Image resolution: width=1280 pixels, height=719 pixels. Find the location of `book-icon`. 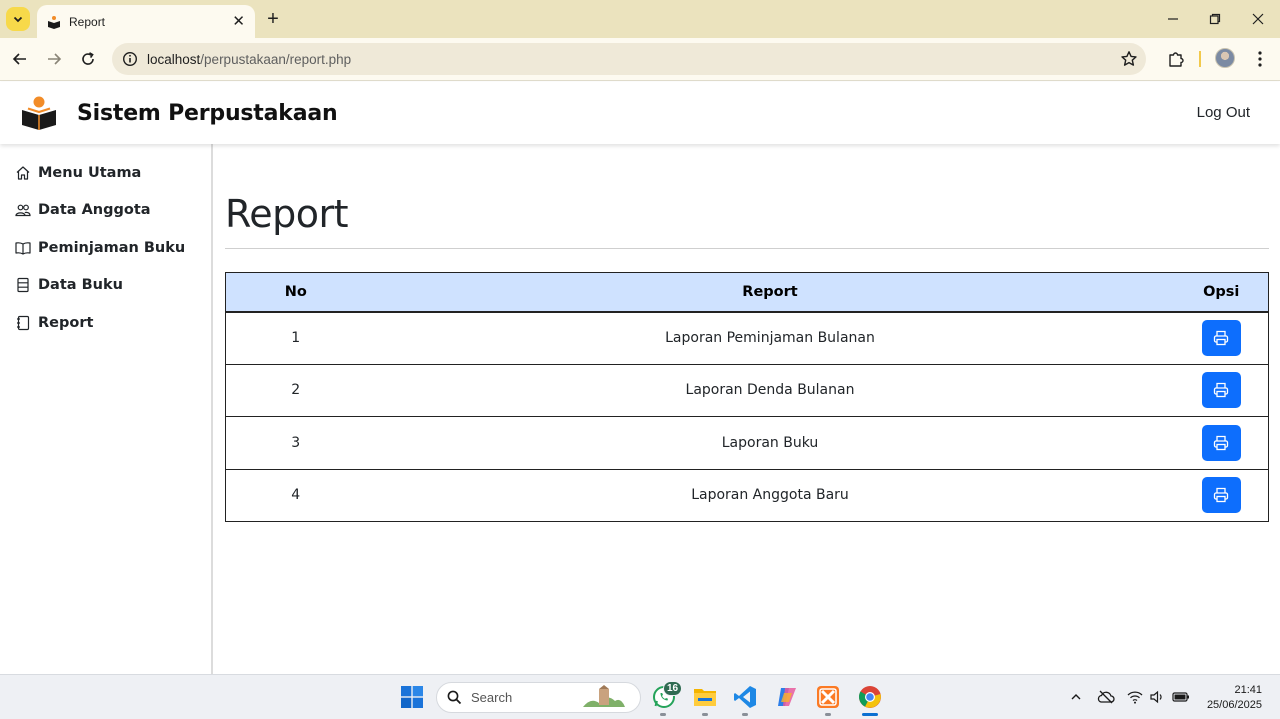

book-icon is located at coordinates (23, 248).